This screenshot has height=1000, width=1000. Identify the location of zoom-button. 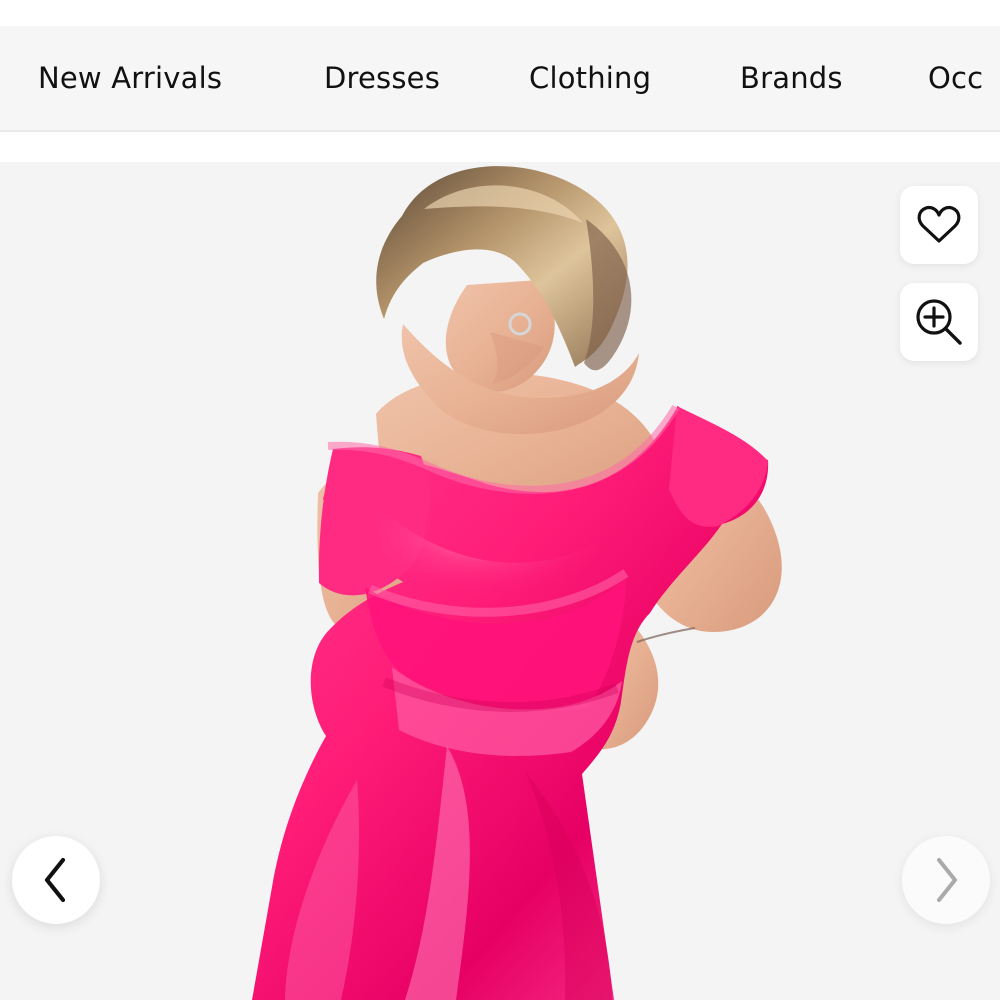
(939, 322).